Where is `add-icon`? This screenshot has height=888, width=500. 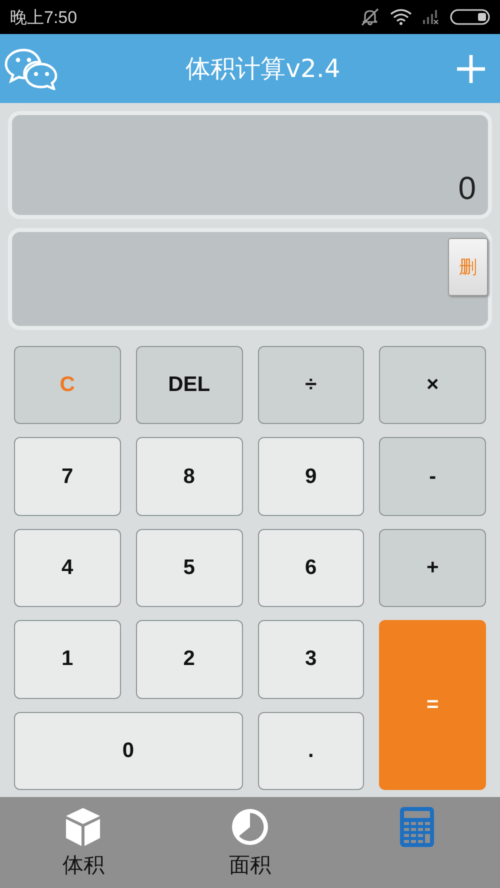 add-icon is located at coordinates (471, 69).